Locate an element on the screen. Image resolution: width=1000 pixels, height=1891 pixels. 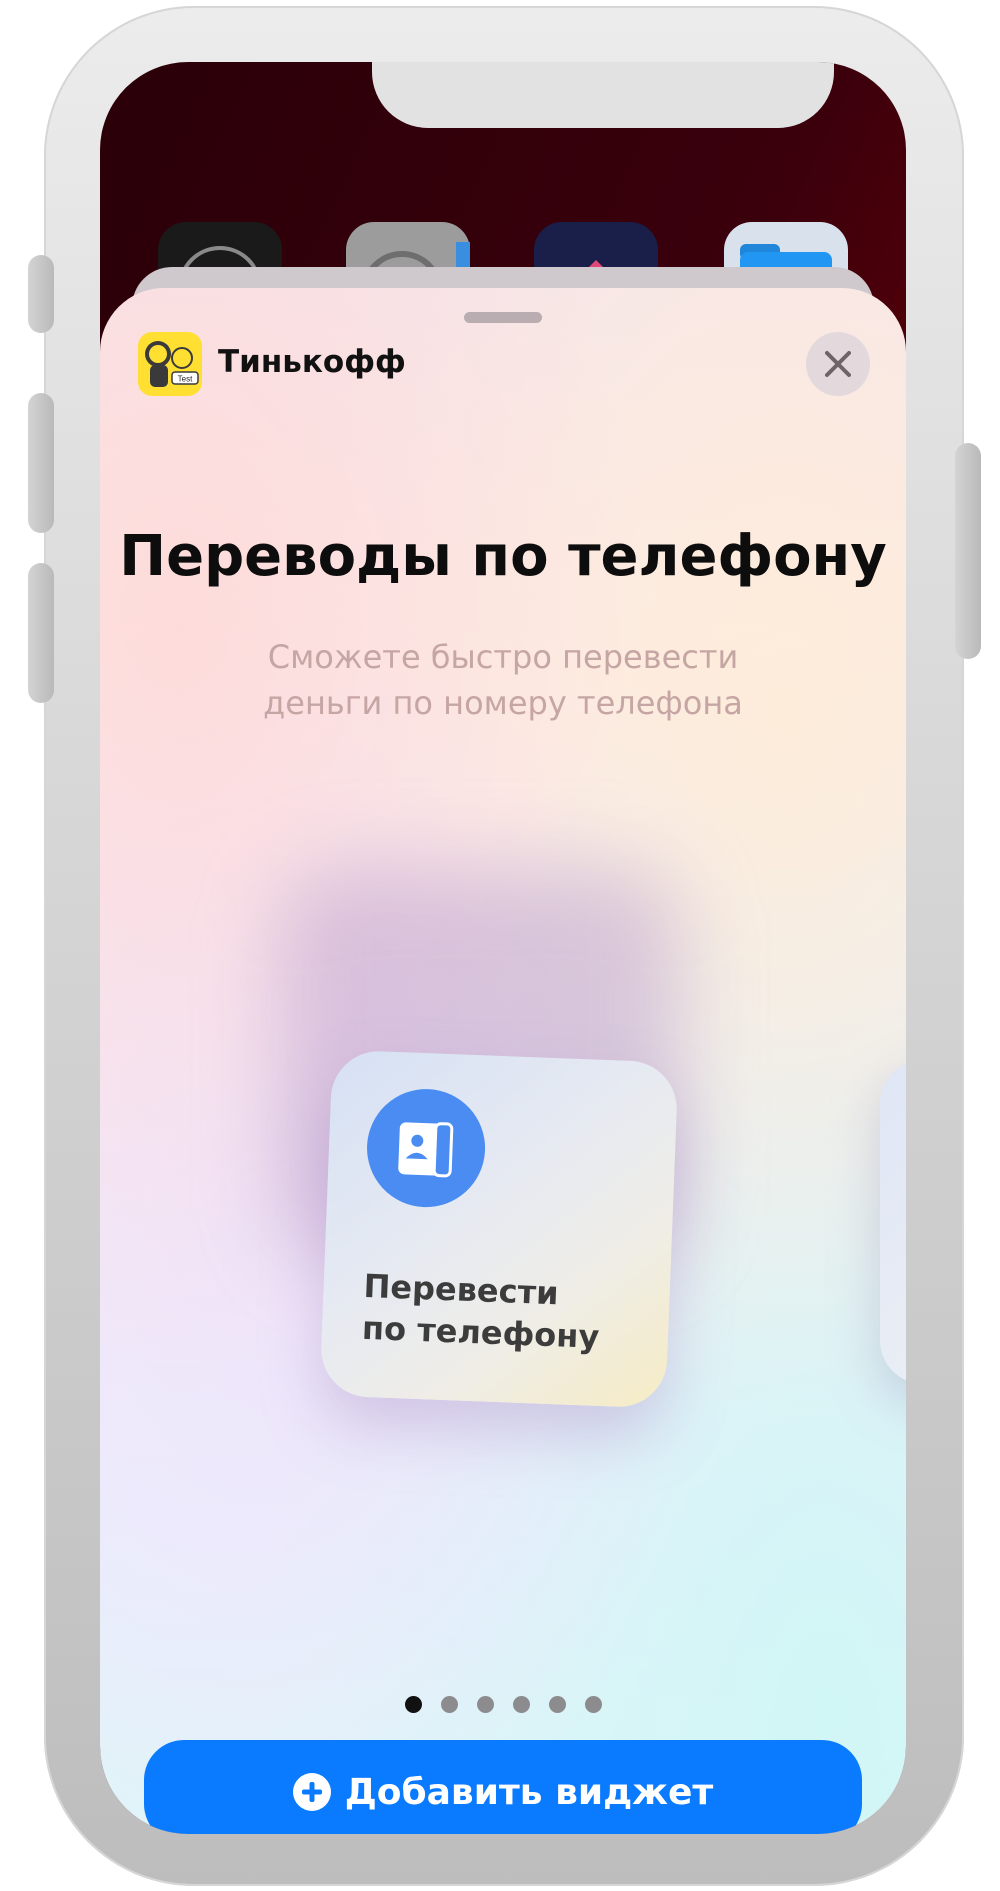
add-widget-button: Добавить виджет is located at coordinates (503, 1787).